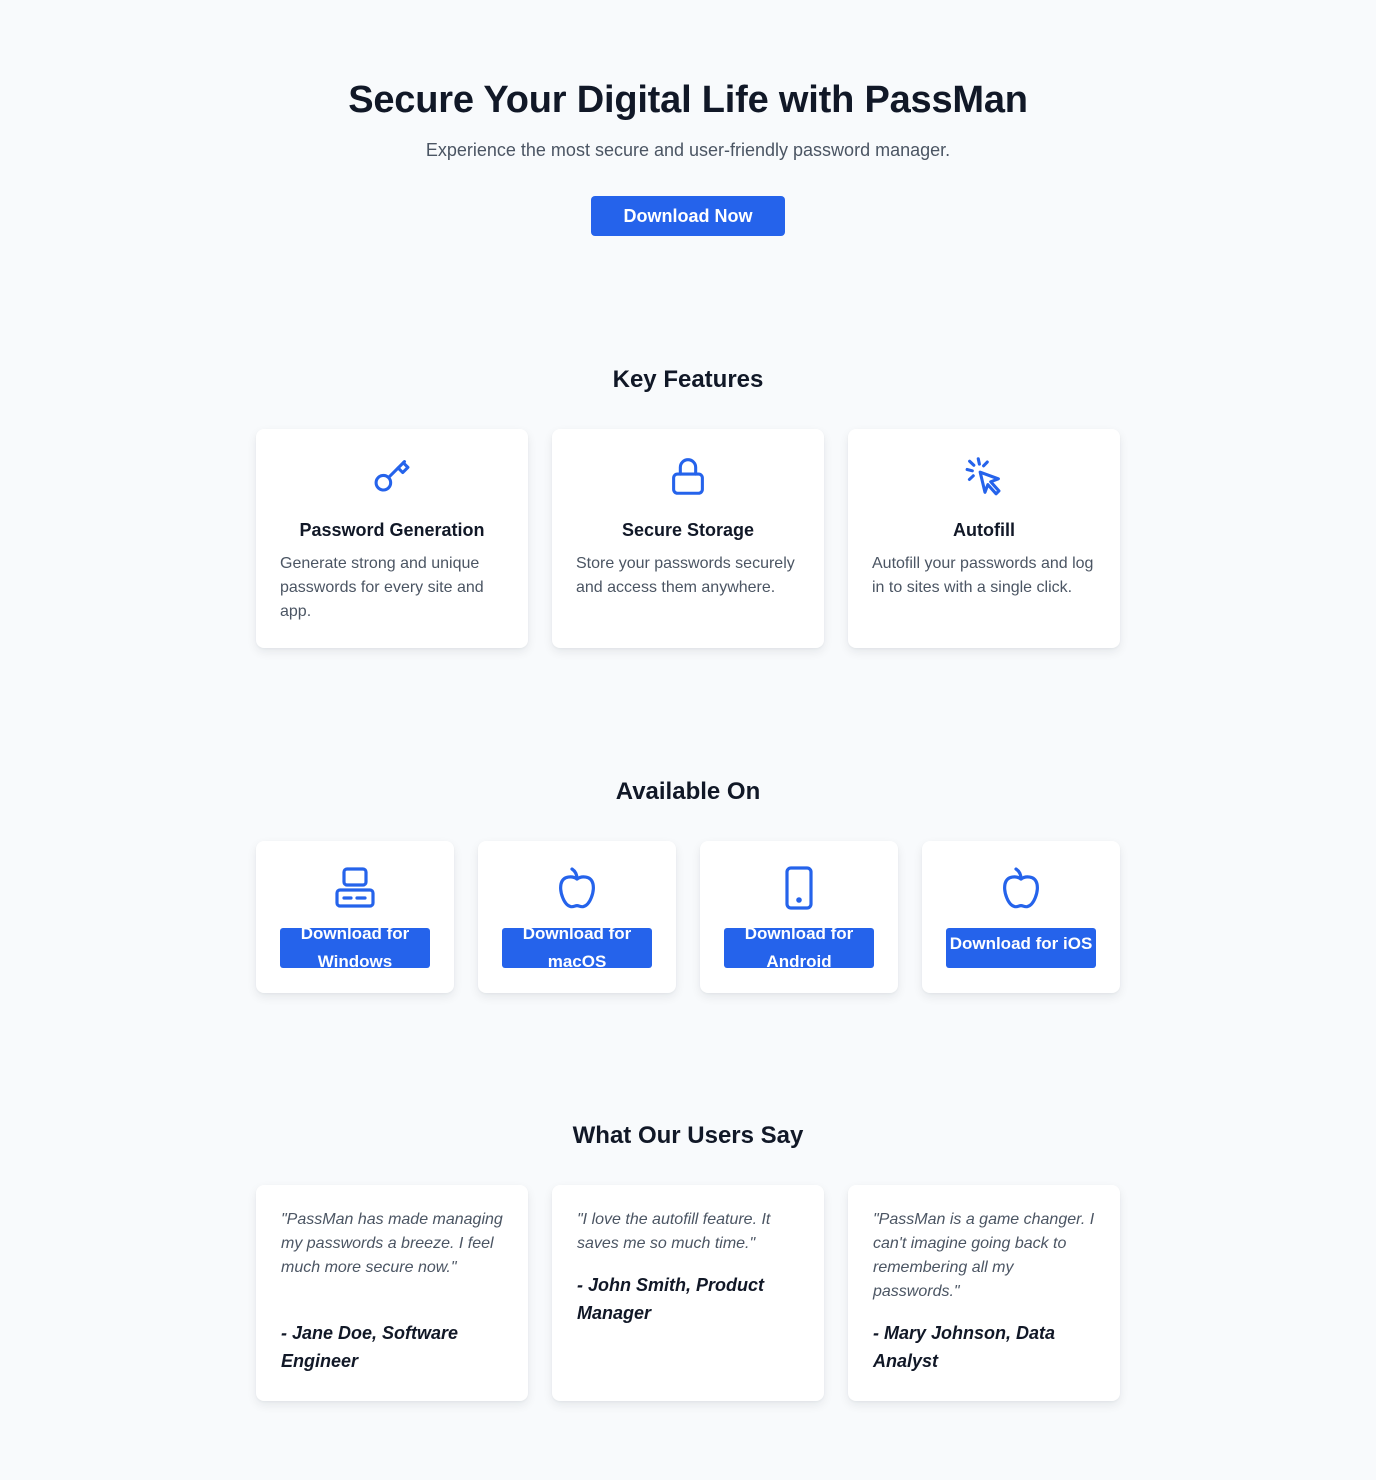 This screenshot has height=1480, width=1376. Describe the element at coordinates (577, 917) in the screenshot. I see `platform-card-macos: Download for macOS` at that location.